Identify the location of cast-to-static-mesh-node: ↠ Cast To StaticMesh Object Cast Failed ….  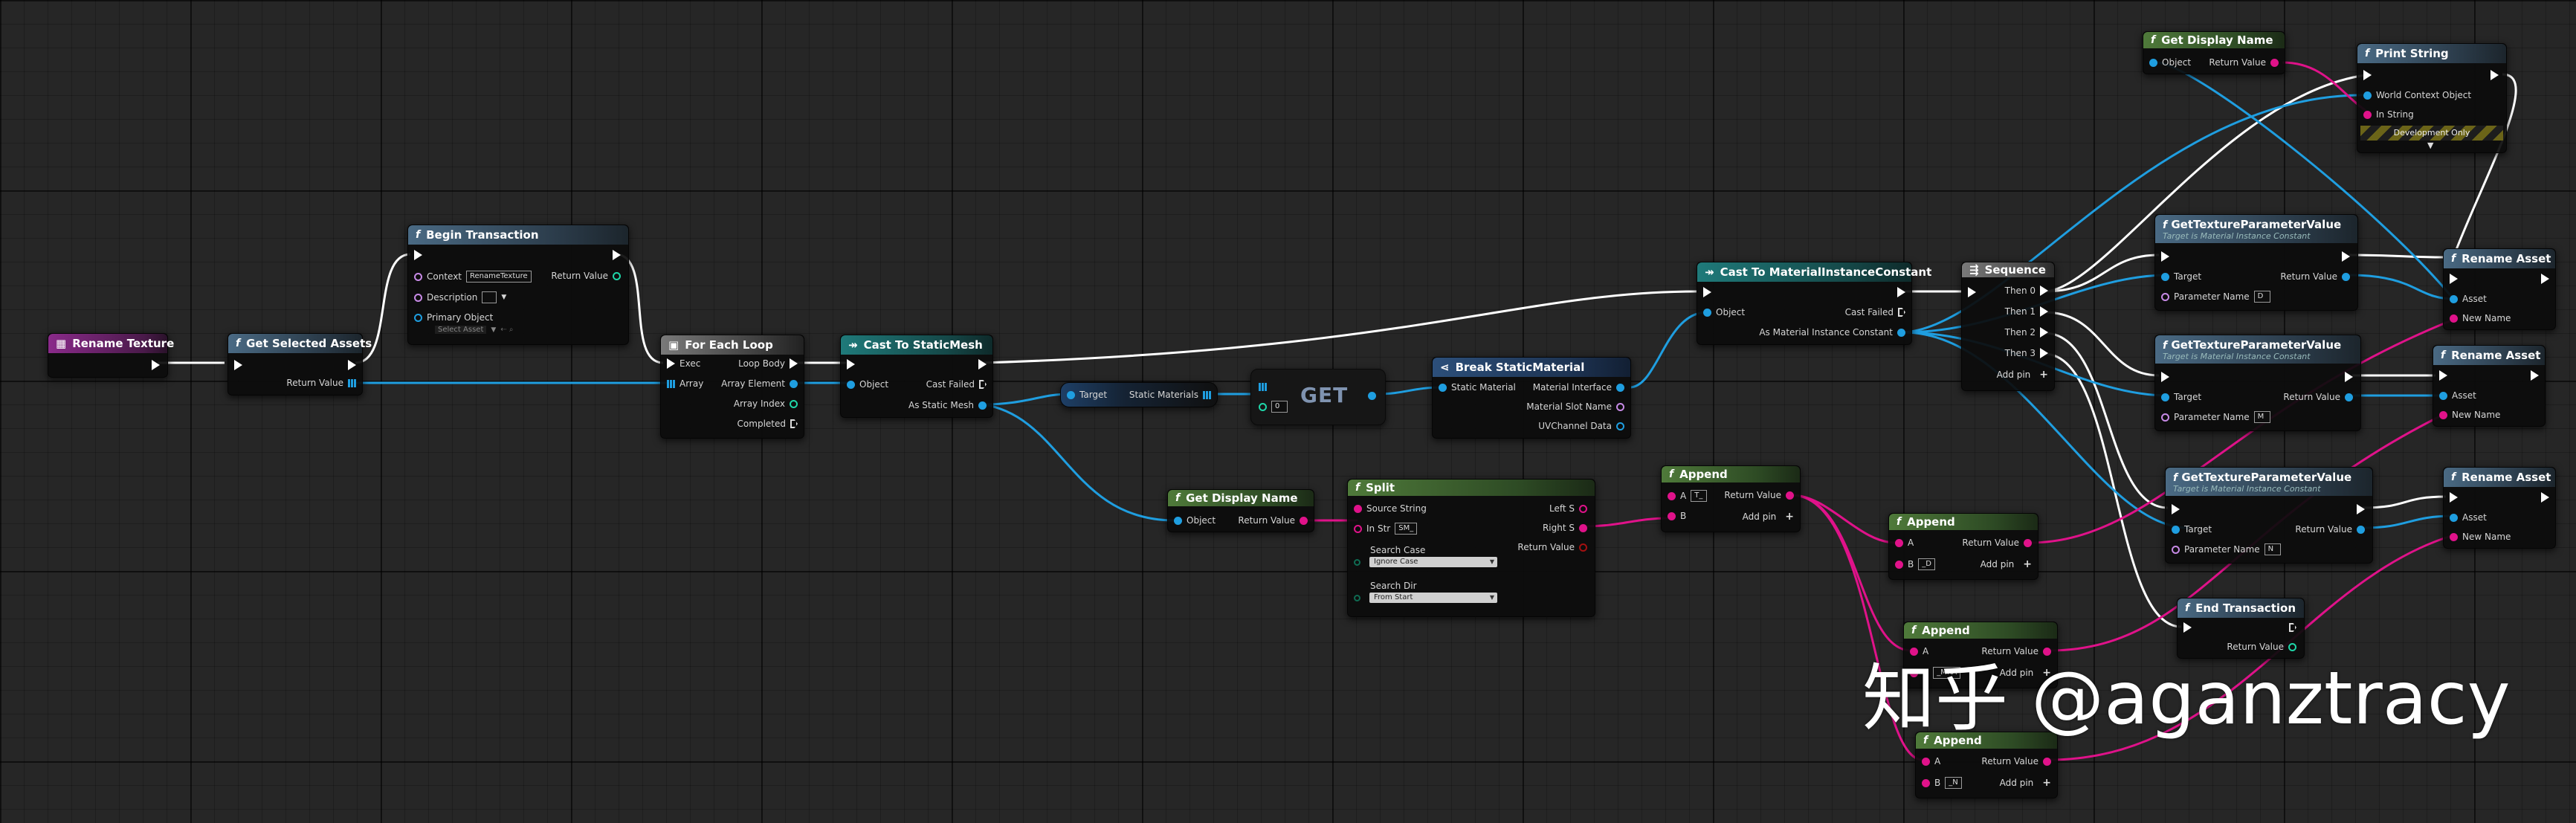
(916, 376).